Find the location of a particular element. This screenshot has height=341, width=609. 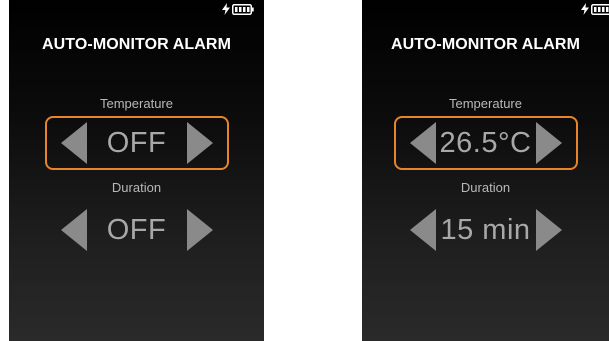

duration-selector: 15 min is located at coordinates (486, 230).